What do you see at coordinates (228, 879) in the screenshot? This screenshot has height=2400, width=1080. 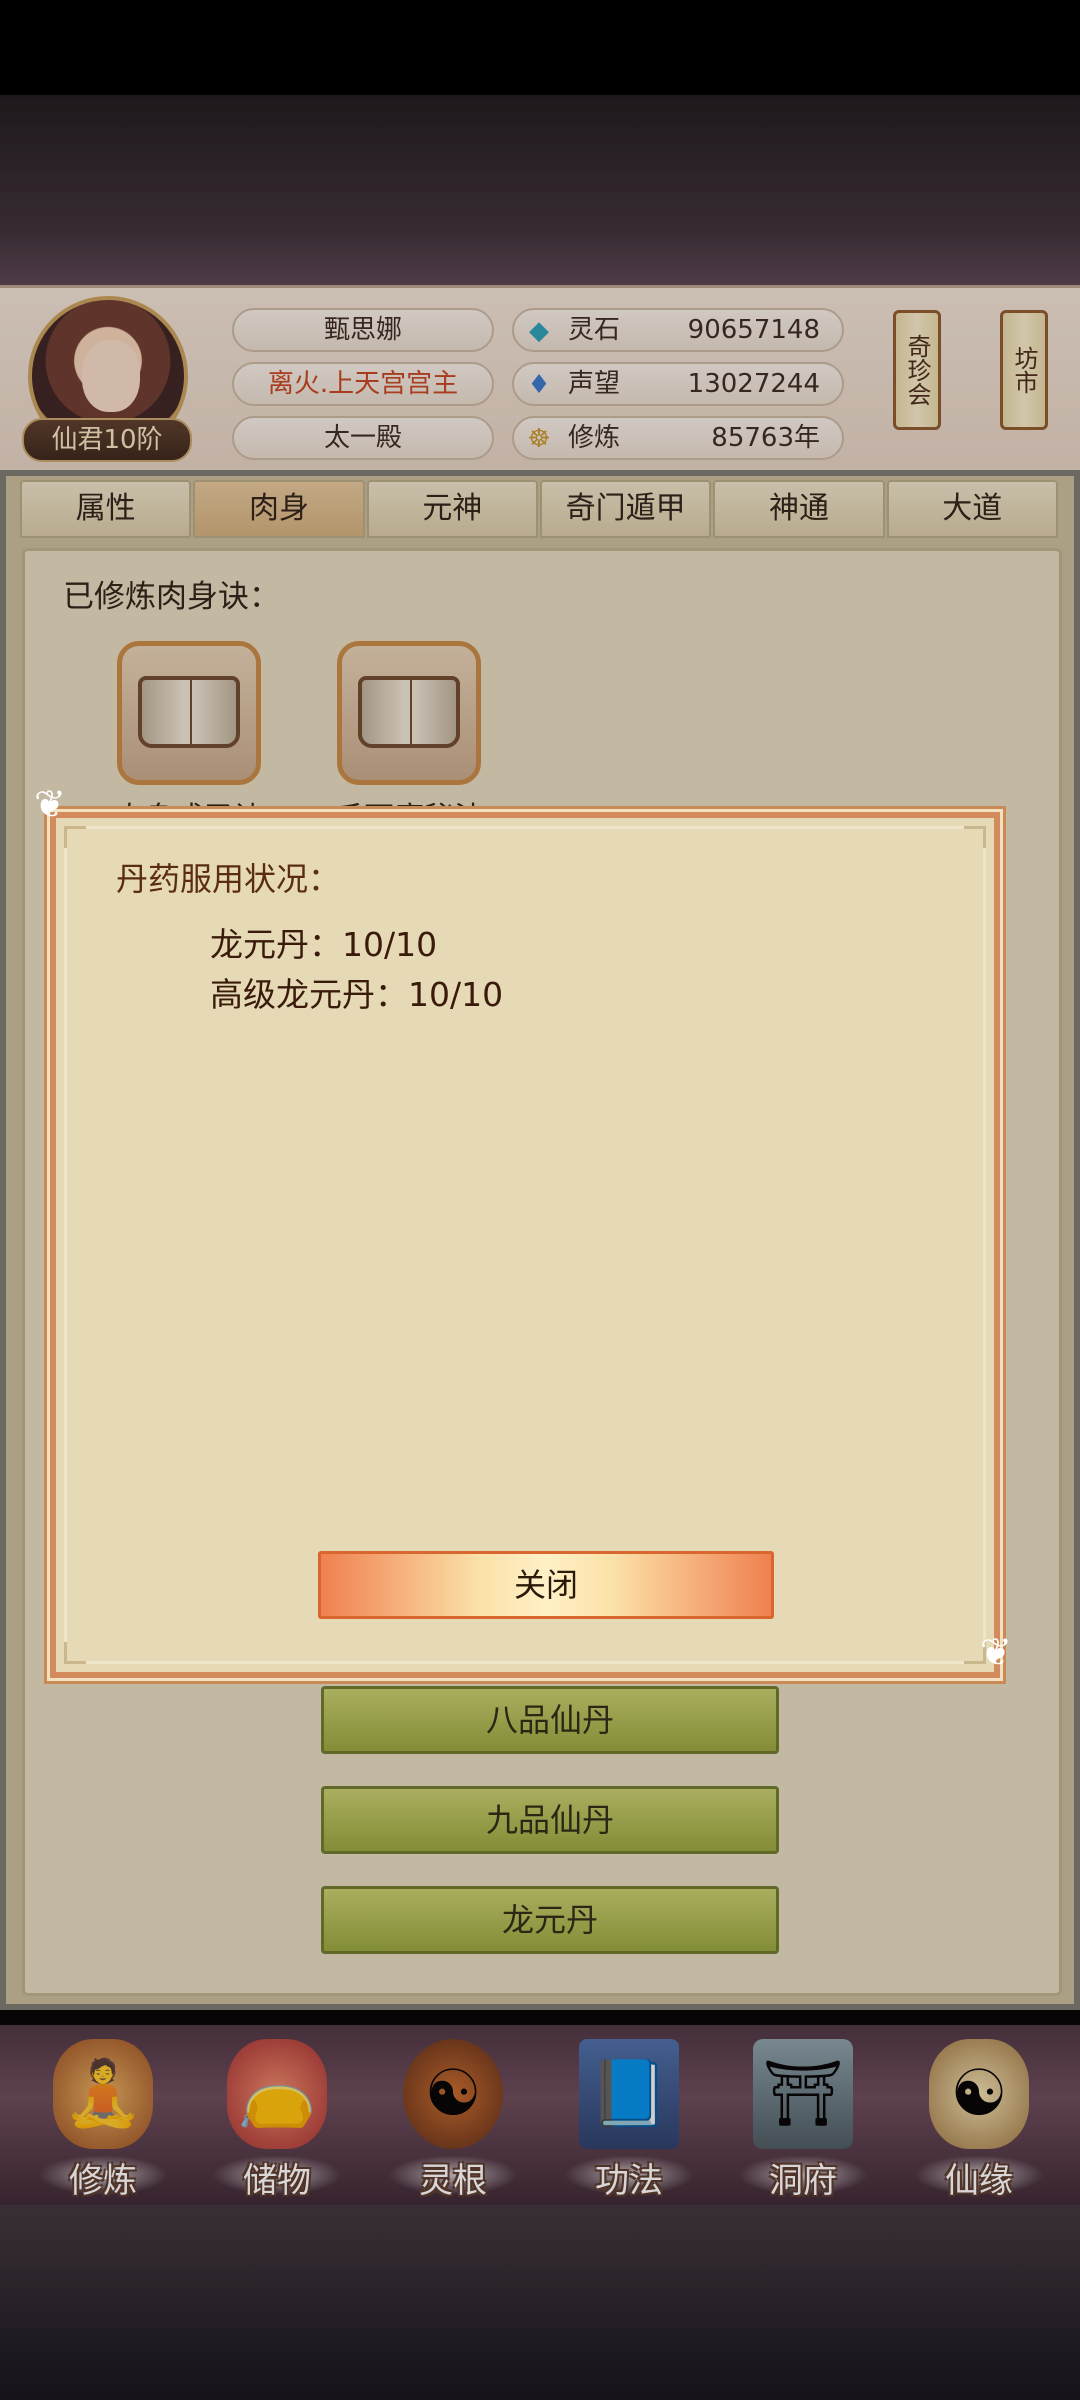 I see `dialog-title: 丹药服用状况：` at bounding box center [228, 879].